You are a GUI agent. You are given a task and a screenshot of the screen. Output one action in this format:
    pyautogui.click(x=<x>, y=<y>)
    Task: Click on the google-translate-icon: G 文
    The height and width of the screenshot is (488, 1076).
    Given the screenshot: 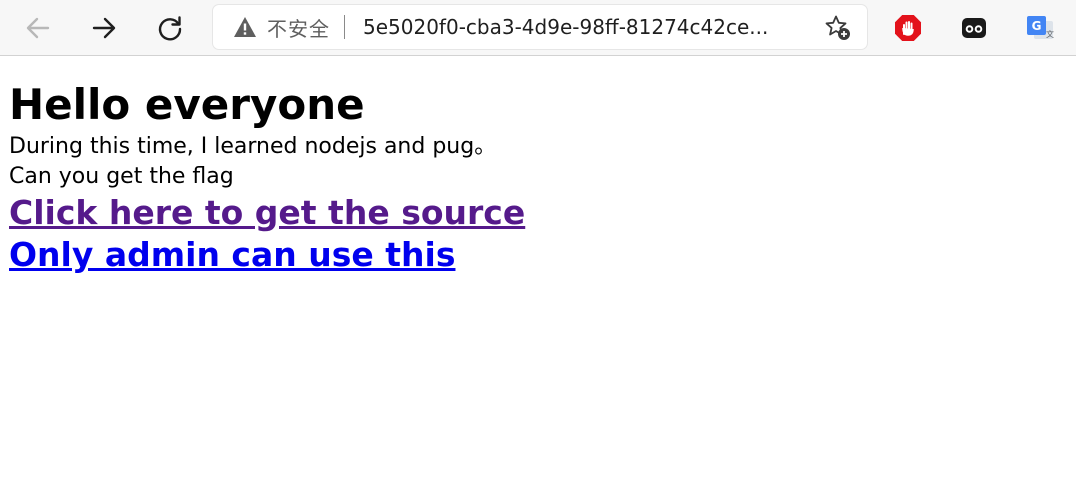 What is the action you would take?
    pyautogui.click(x=1040, y=27)
    